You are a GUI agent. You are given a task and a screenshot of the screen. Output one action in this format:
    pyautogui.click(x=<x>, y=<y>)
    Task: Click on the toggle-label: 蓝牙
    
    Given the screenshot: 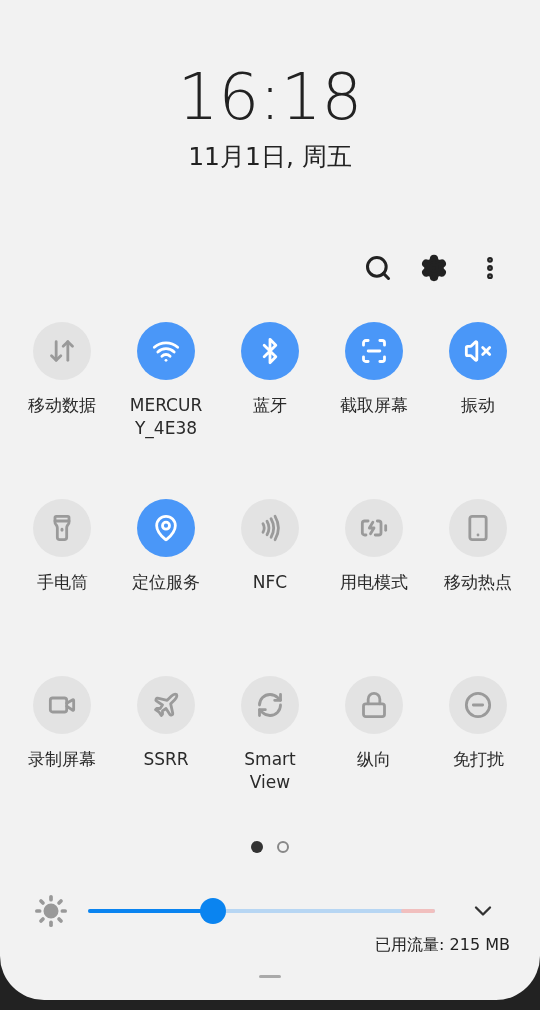 What is the action you would take?
    pyautogui.click(x=270, y=405)
    